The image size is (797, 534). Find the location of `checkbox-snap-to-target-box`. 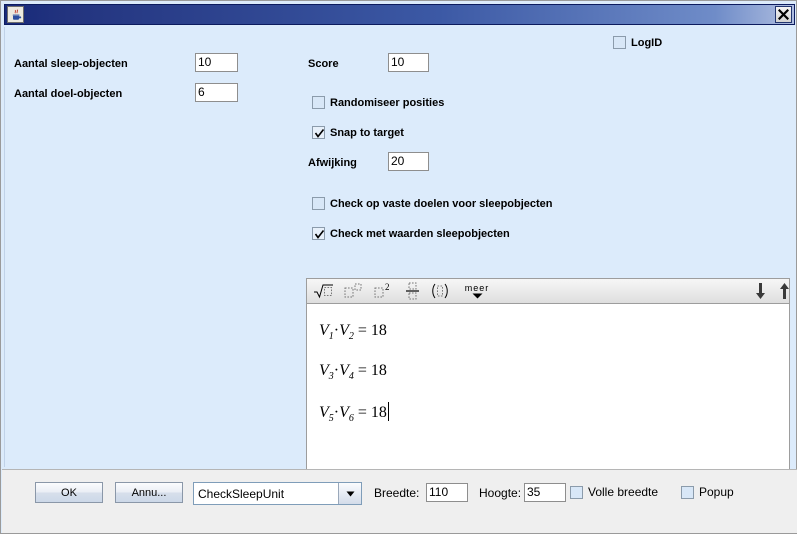

checkbox-snap-to-target-box is located at coordinates (318, 132).